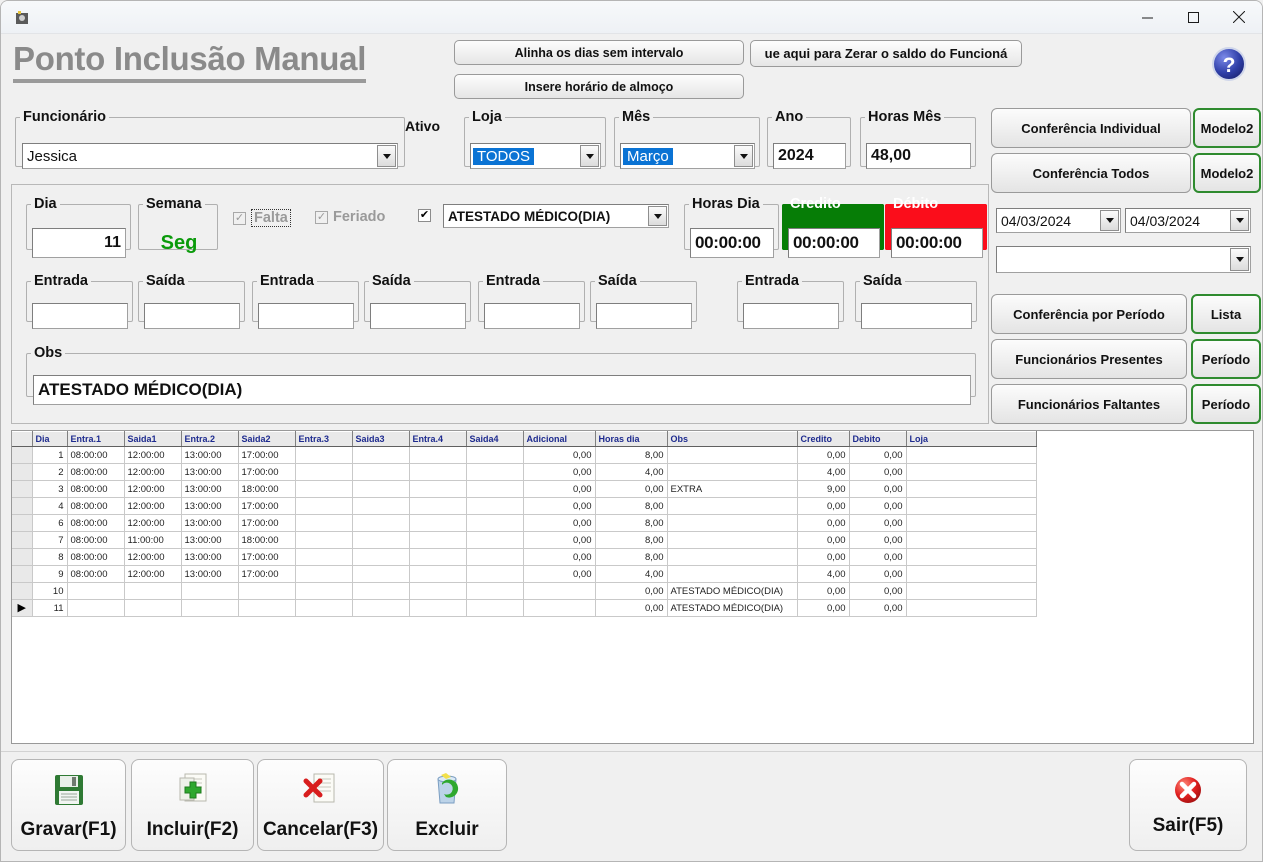 The width and height of the screenshot is (1263, 862). Describe the element at coordinates (556, 216) in the screenshot. I see `ocorrencia-select: ATESTADO MÉDICO(DIA)` at that location.